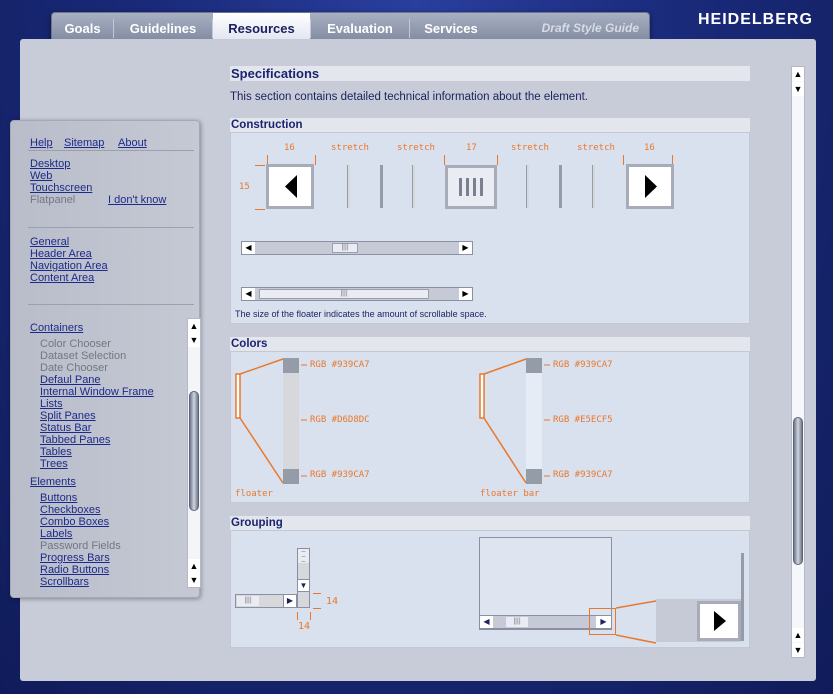 This screenshot has height=694, width=833. I want to click on sidebar-item-labels: Labels, so click(56, 534).